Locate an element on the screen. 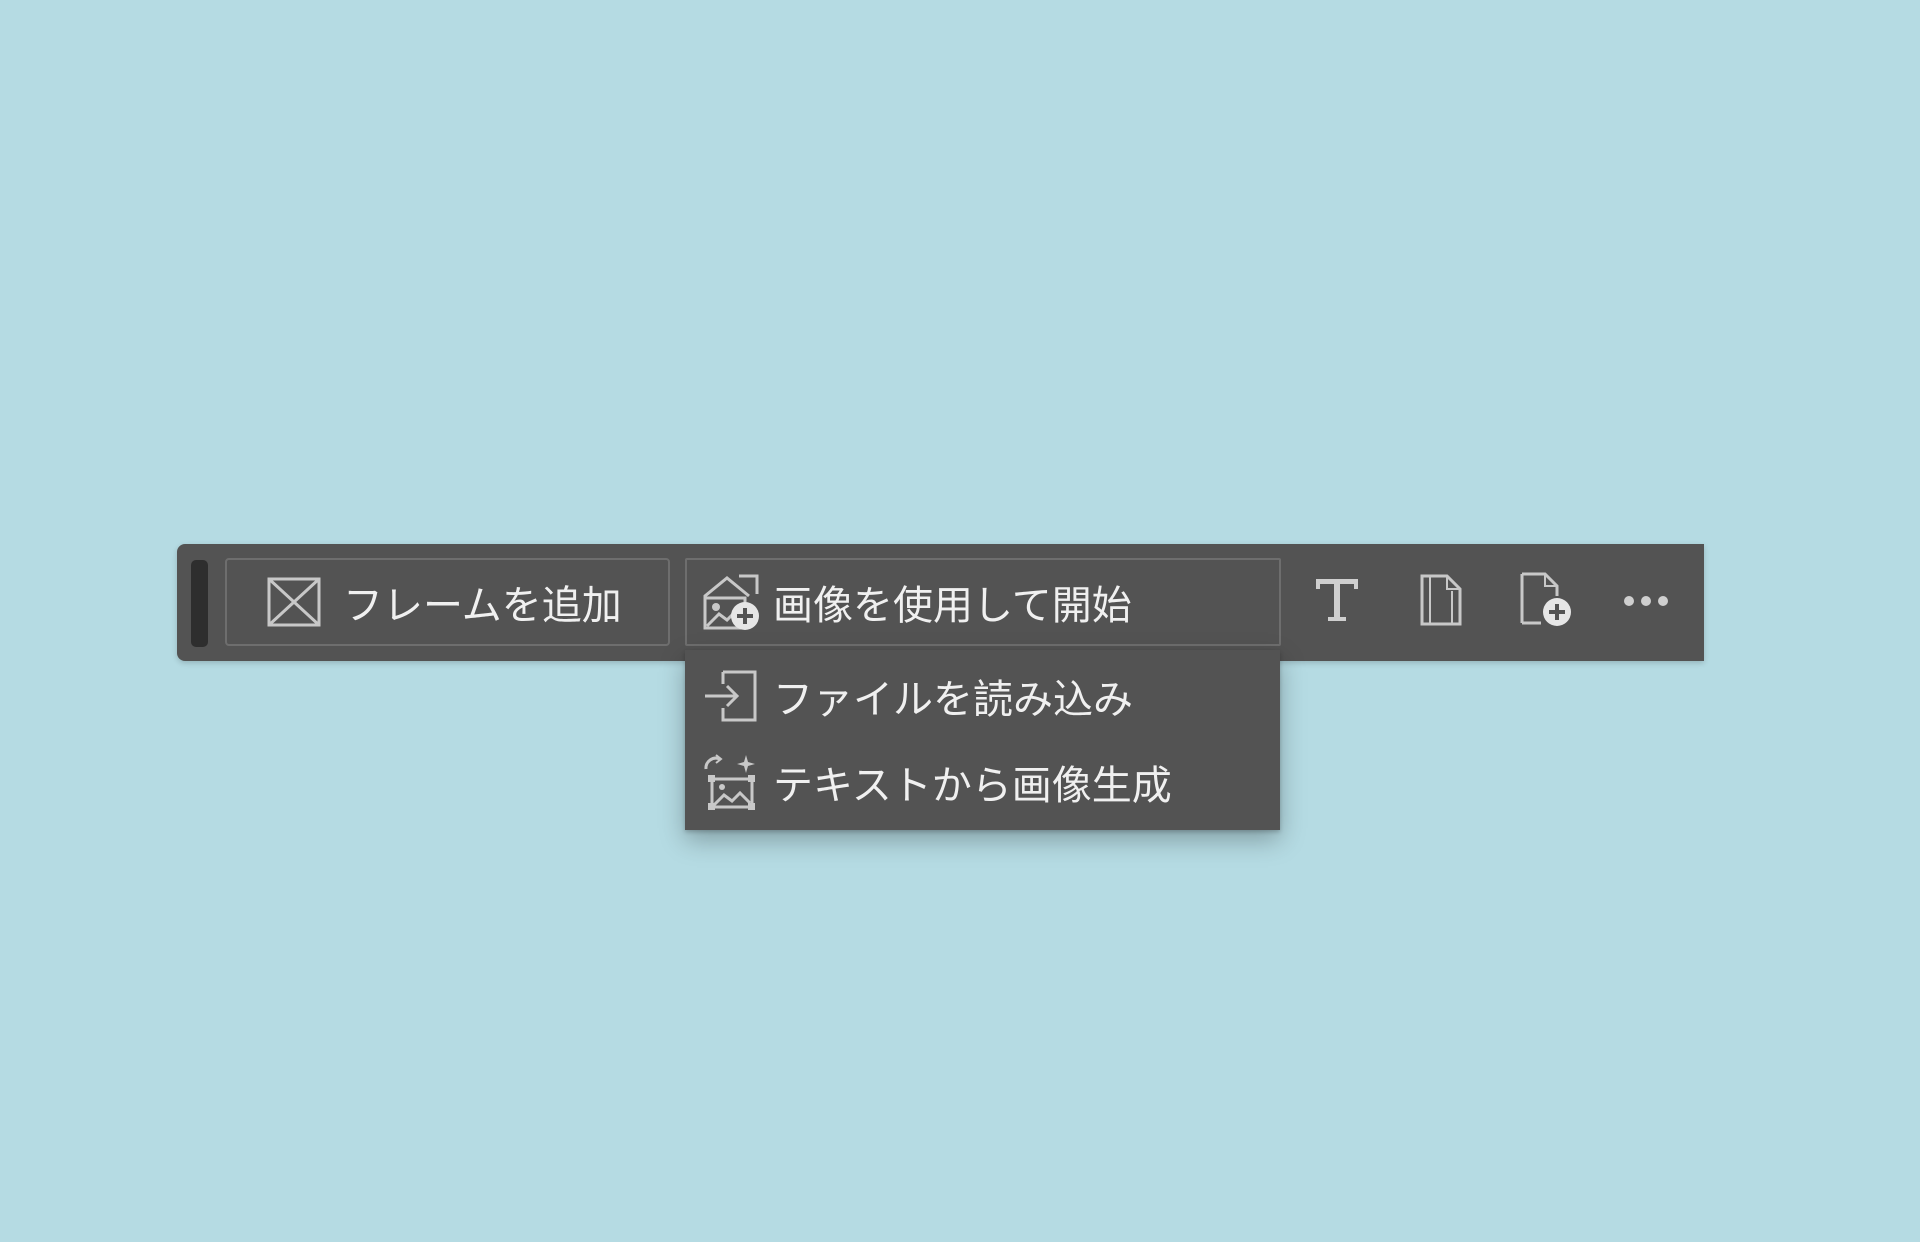 The width and height of the screenshot is (1920, 1242). frame-icon is located at coordinates (294, 602).